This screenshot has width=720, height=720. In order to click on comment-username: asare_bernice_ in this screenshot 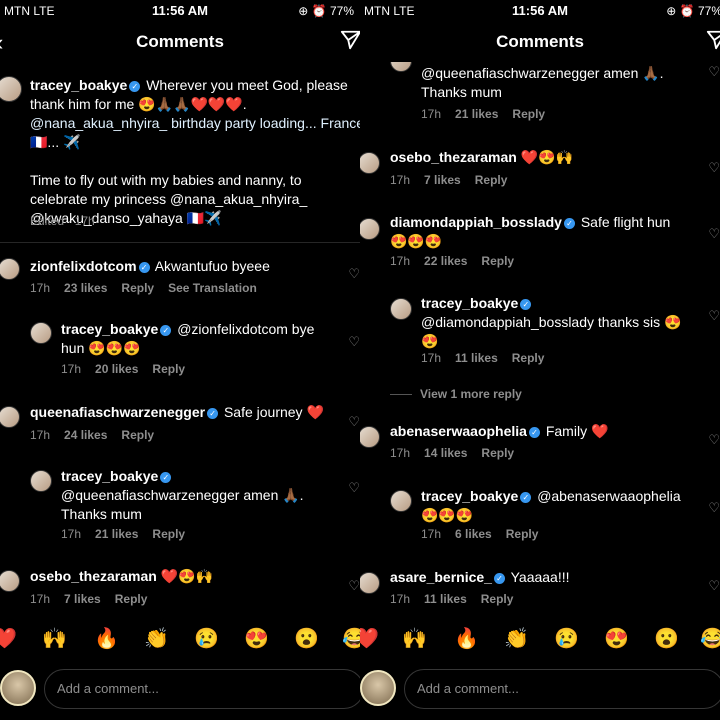, I will do `click(441, 577)`.